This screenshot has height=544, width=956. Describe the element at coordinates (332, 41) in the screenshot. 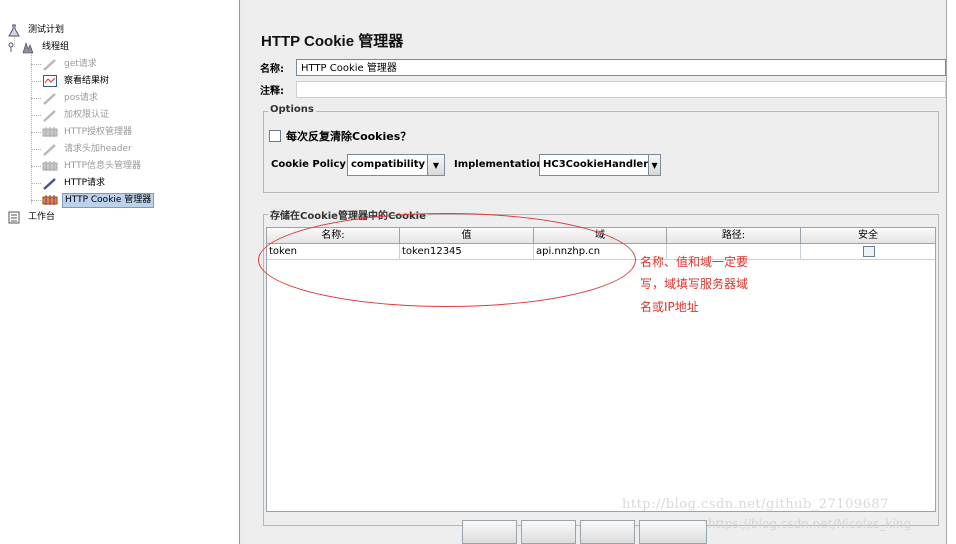

I see `page-title: HTTP Cookie 管理器` at that location.